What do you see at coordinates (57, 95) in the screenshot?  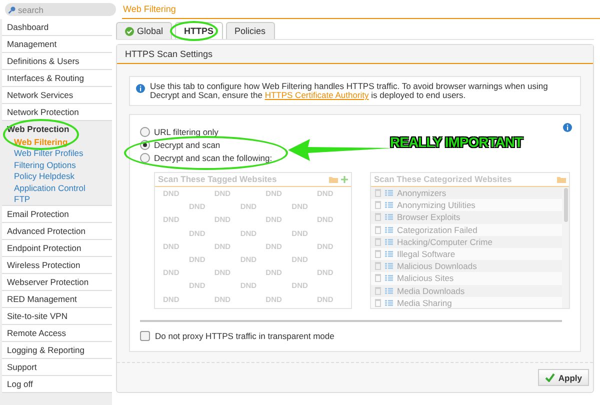 I see `sidebar-item: Network Services` at bounding box center [57, 95].